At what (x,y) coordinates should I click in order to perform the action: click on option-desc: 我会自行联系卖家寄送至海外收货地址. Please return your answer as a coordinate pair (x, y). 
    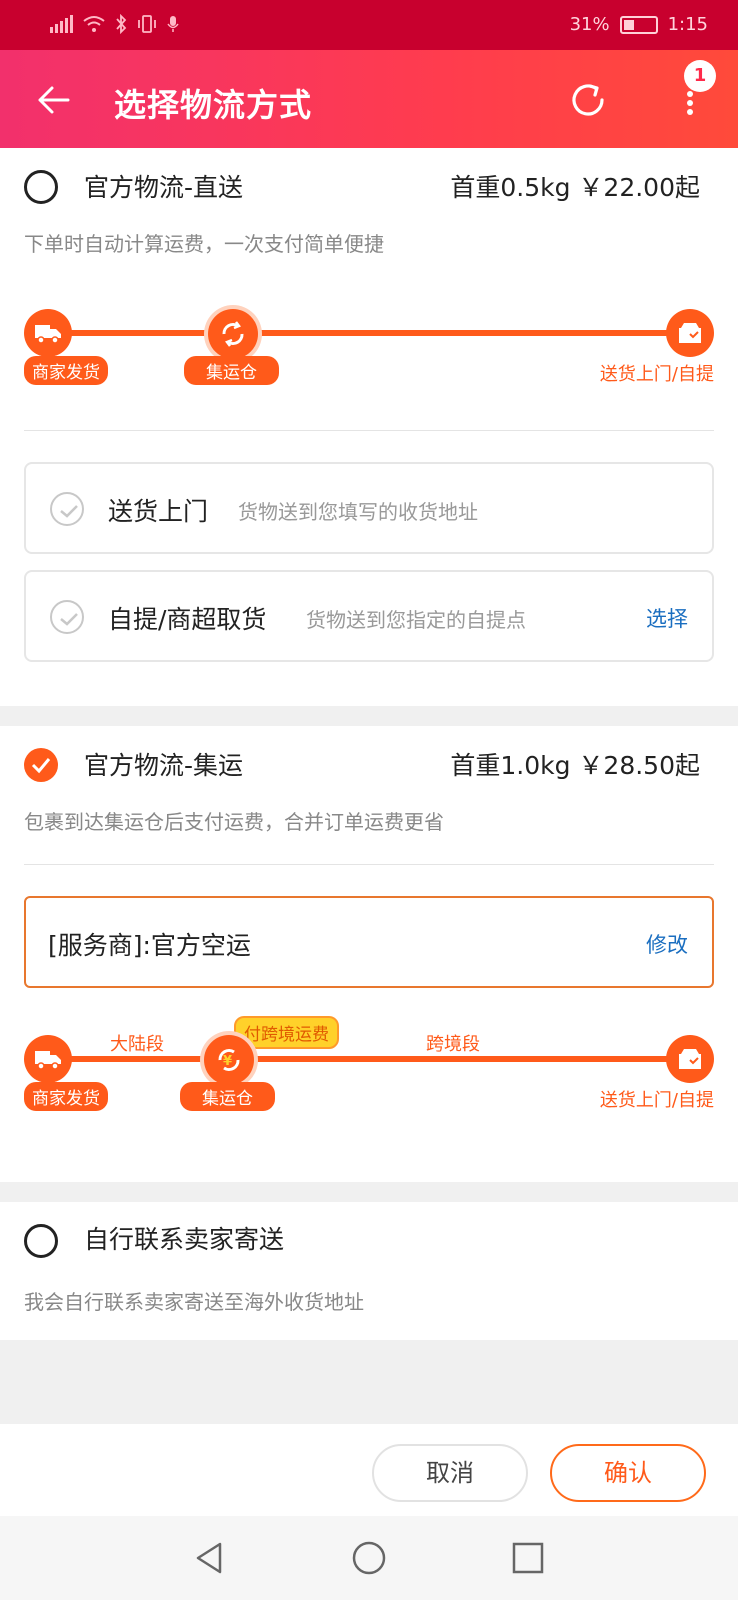
    Looking at the image, I should click on (194, 1302).